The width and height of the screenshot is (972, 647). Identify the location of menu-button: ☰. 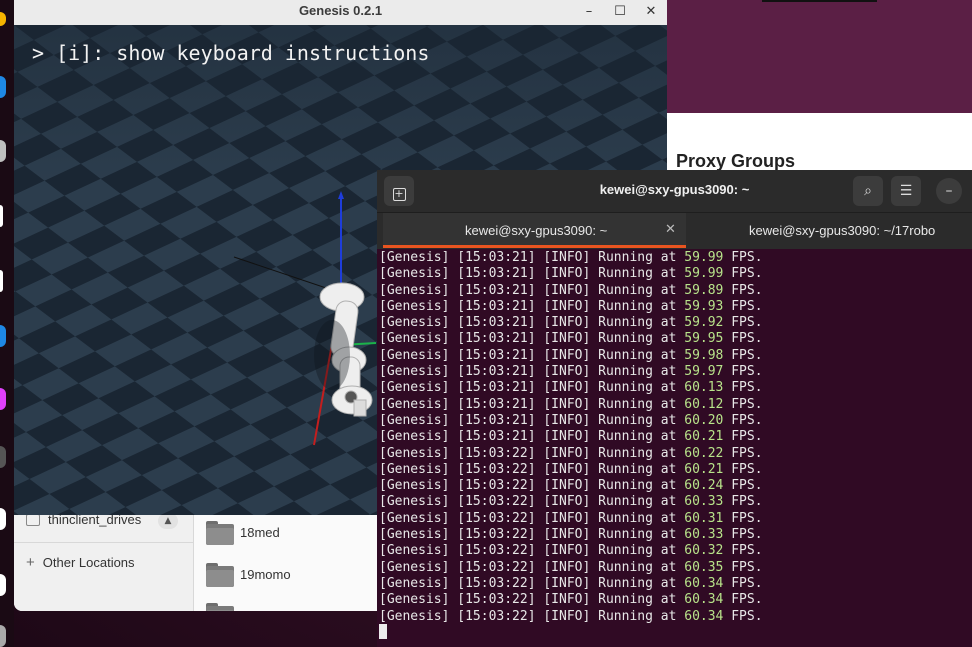
(906, 191).